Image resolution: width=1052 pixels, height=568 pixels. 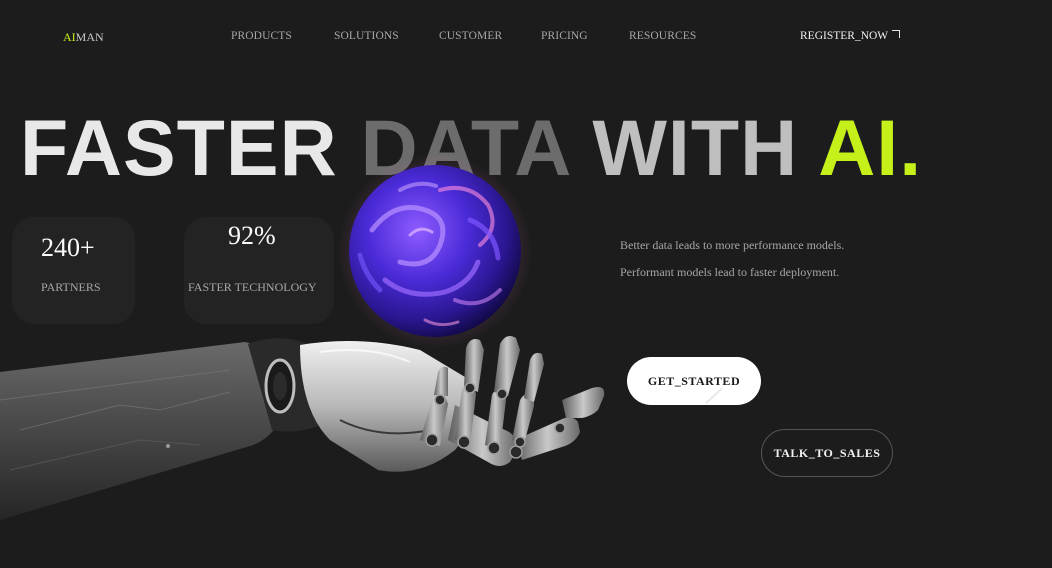 What do you see at coordinates (694, 381) in the screenshot?
I see `get-started-button: GET_STARTED` at bounding box center [694, 381].